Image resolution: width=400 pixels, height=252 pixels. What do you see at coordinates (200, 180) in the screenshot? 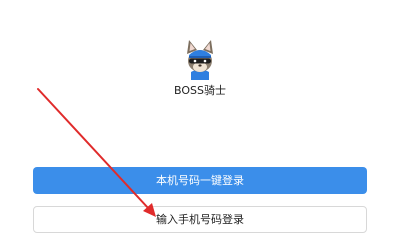
I see `one-click-login-button: 本机号码一键登录` at bounding box center [200, 180].